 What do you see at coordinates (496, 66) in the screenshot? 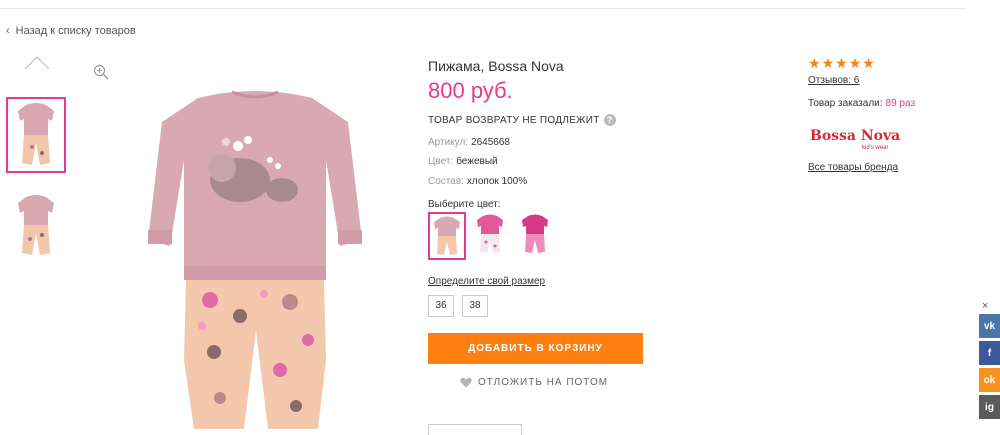
I see `product-title: Пижама, Bossa Nova` at bounding box center [496, 66].